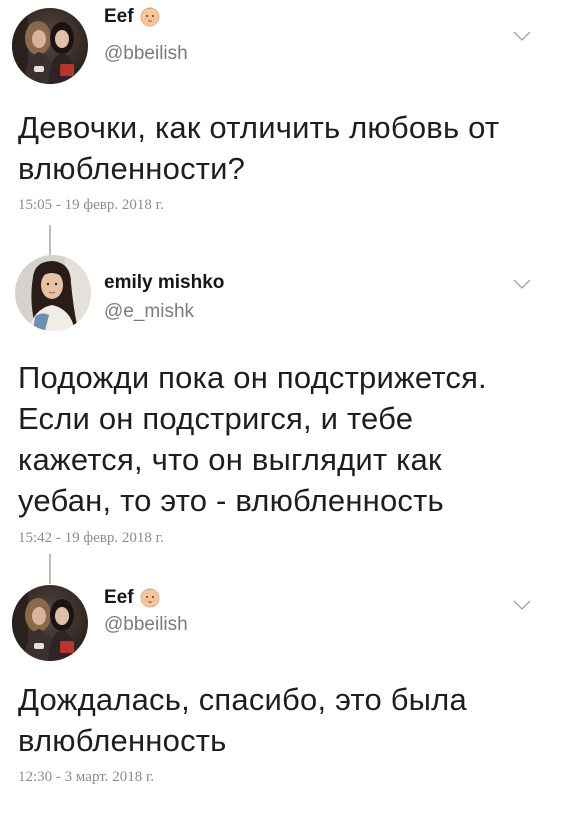 The image size is (564, 835). I want to click on tweet-text-line: Подожди пока он подстрижется., so click(252, 377).